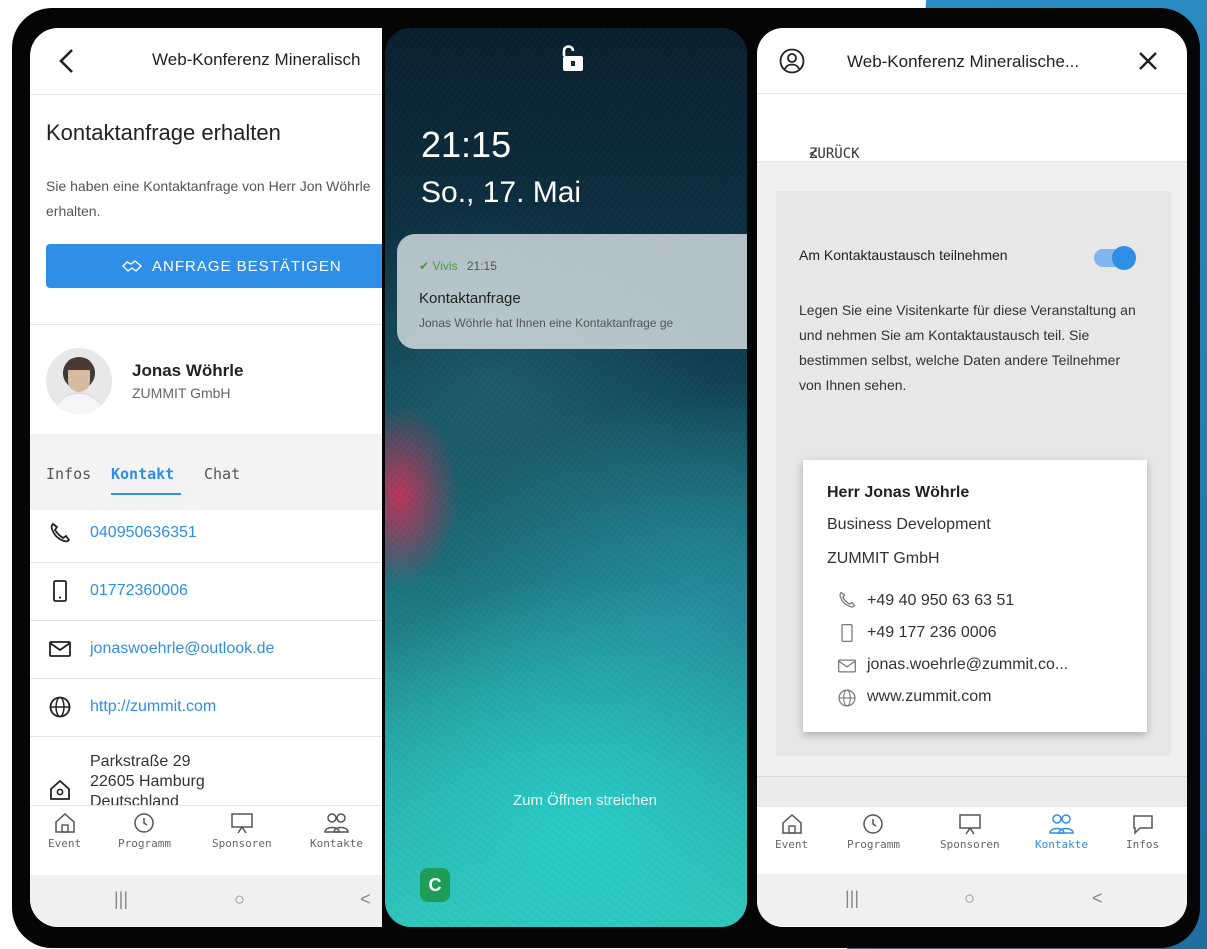  Describe the element at coordinates (182, 649) in the screenshot. I see `email-address: jonaswoehrle@outlook.de` at that location.